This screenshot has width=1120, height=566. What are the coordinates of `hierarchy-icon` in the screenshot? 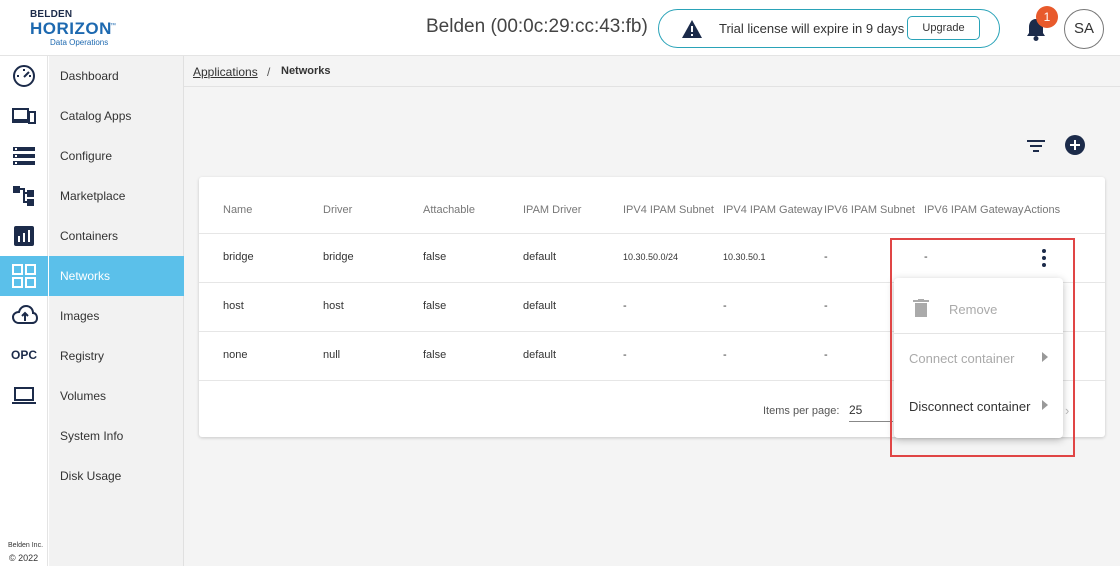 It's located at (23, 196).